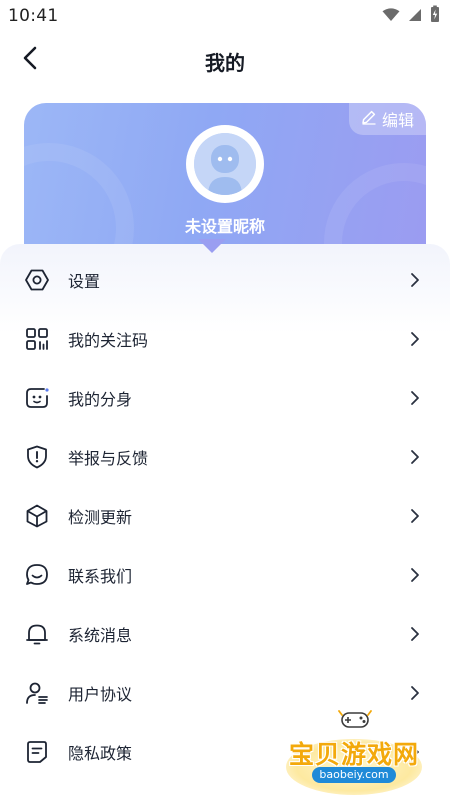 The image size is (450, 800). I want to click on status-time: 10:41, so click(33, 16).